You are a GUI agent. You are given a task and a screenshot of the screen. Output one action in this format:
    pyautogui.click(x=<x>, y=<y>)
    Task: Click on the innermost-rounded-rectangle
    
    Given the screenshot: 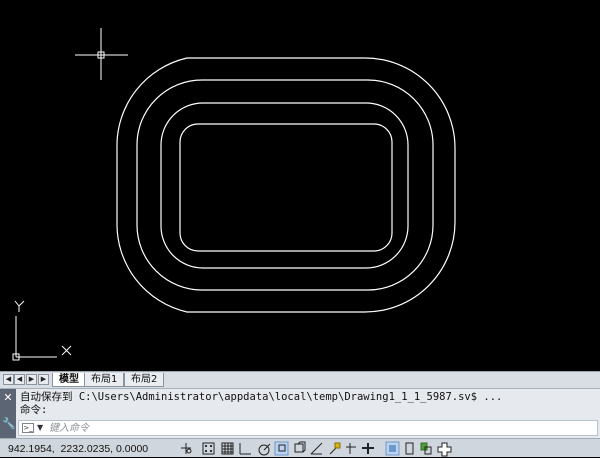 What is the action you would take?
    pyautogui.click(x=286, y=187)
    